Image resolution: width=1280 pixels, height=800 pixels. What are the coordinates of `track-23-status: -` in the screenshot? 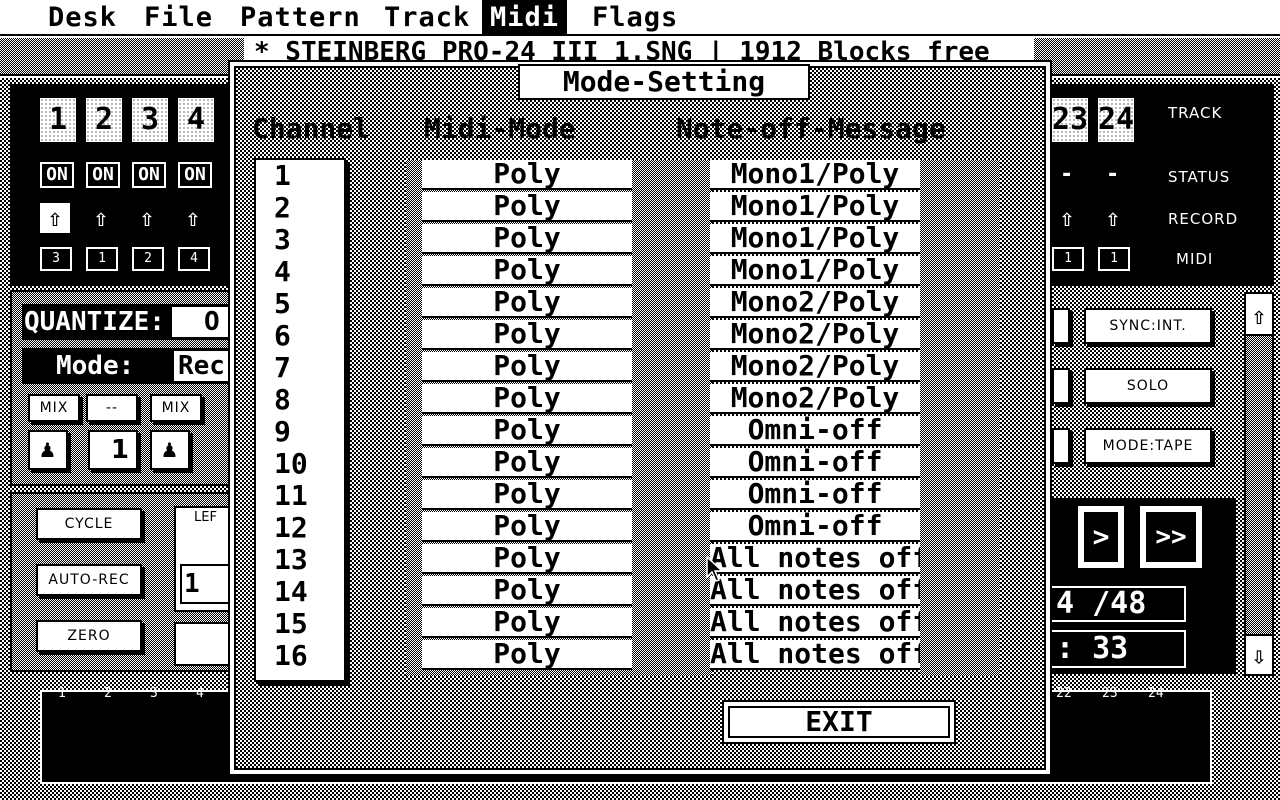 It's located at (1066, 174).